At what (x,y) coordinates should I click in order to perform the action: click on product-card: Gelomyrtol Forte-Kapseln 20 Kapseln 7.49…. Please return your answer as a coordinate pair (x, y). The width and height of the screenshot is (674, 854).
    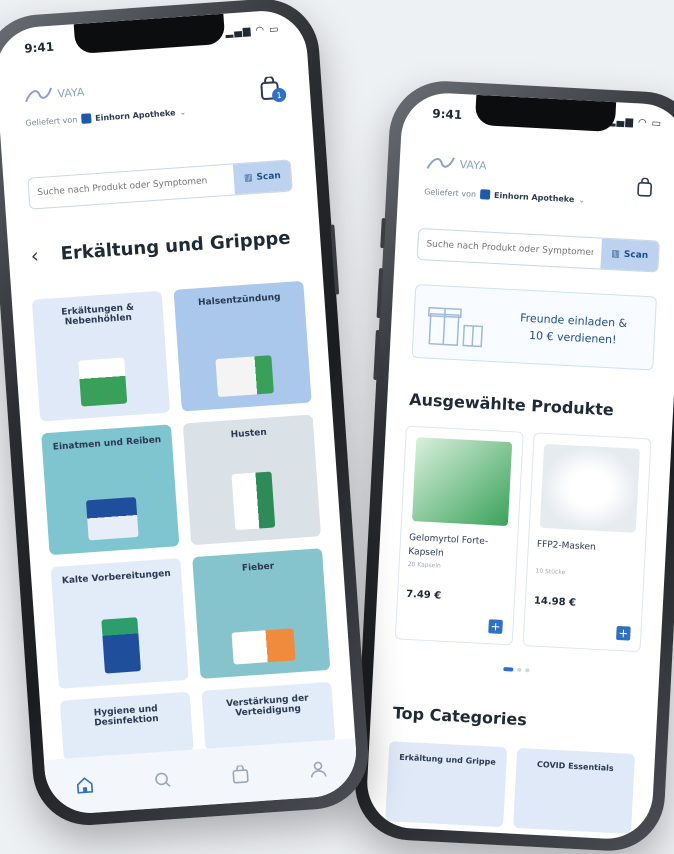
    Looking at the image, I should click on (459, 535).